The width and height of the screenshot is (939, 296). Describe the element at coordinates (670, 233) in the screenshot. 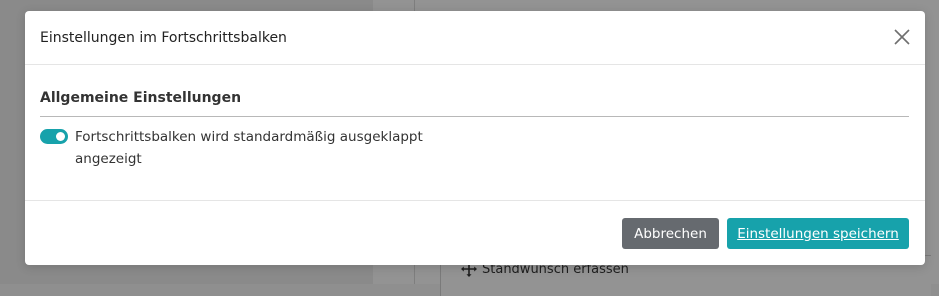

I see `cancel-button: Abbrechen` at that location.